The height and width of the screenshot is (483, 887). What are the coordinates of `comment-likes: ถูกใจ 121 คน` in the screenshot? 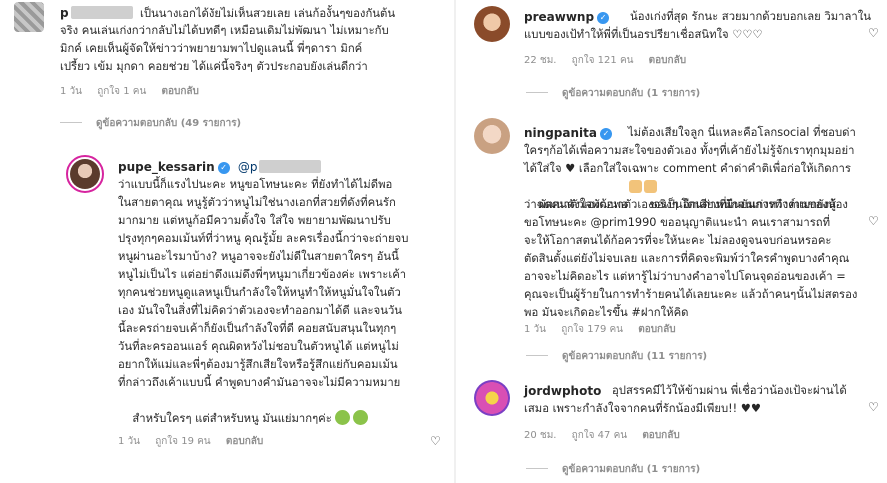 It's located at (603, 60).